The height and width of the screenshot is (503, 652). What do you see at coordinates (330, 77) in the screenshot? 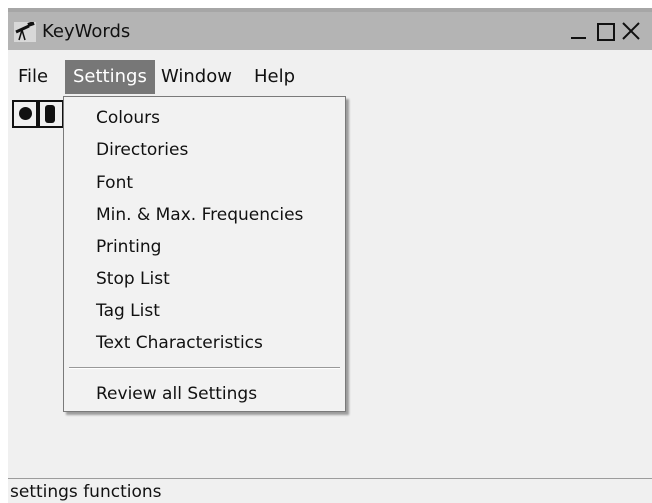
I see `menu-bar: File Settings Window Help` at bounding box center [330, 77].